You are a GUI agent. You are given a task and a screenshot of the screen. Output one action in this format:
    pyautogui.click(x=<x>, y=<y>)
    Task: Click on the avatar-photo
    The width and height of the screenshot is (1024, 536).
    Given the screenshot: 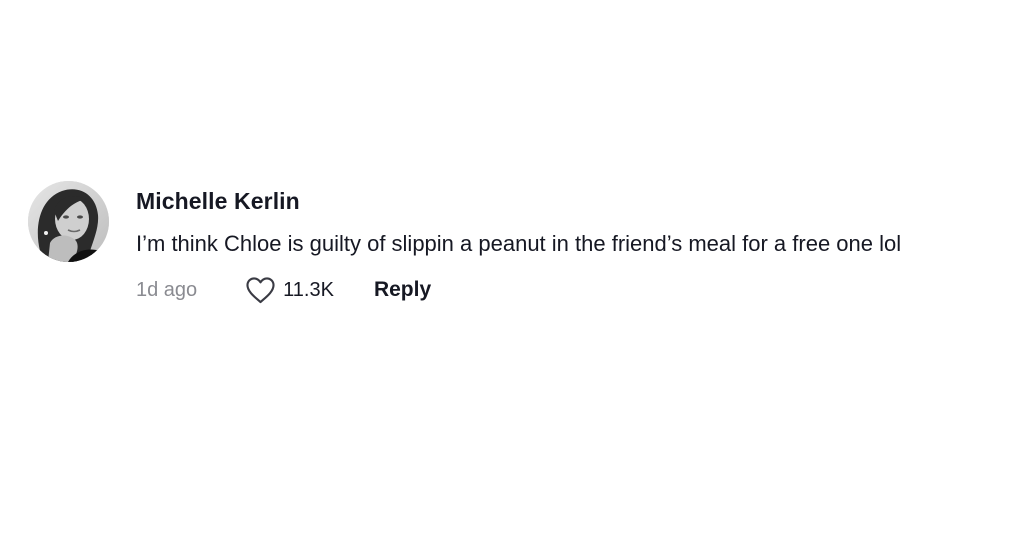 What is the action you would take?
    pyautogui.click(x=68, y=221)
    